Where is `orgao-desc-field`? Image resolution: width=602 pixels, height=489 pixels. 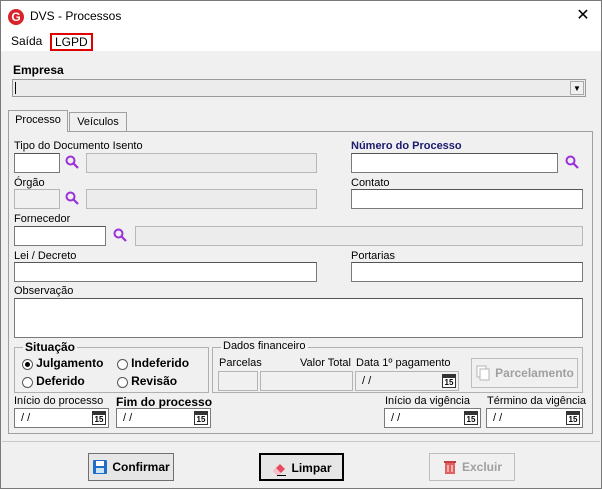
orgao-desc-field is located at coordinates (201, 199).